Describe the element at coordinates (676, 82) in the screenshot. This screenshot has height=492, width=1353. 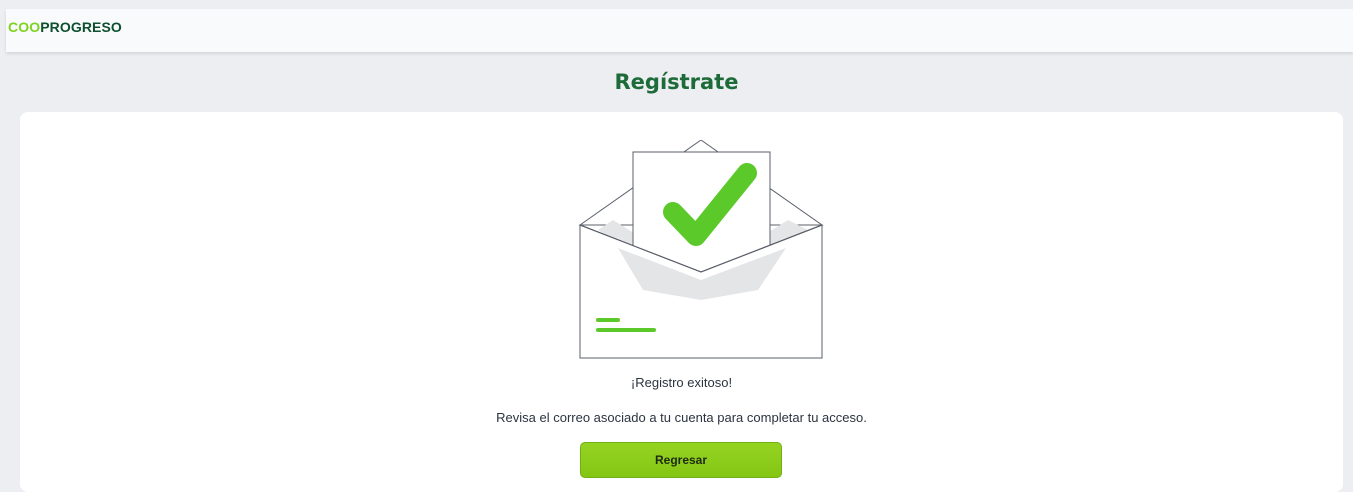
I see `page-title: Regístrate` at that location.